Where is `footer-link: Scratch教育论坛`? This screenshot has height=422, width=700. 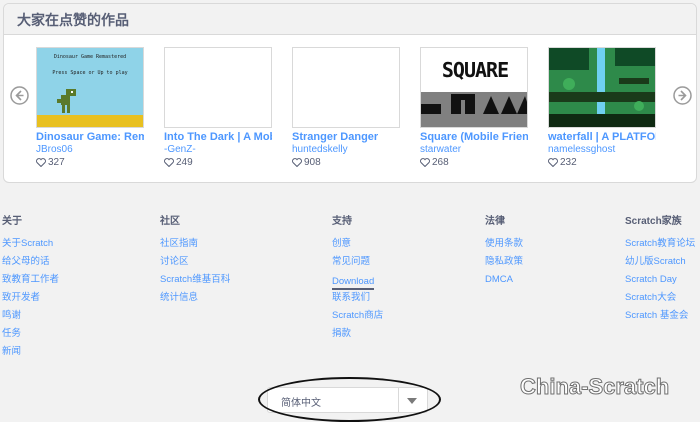 footer-link: Scratch教育论坛 is located at coordinates (660, 244).